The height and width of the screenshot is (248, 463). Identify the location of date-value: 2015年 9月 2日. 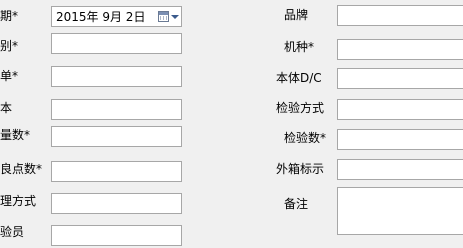
(103, 16).